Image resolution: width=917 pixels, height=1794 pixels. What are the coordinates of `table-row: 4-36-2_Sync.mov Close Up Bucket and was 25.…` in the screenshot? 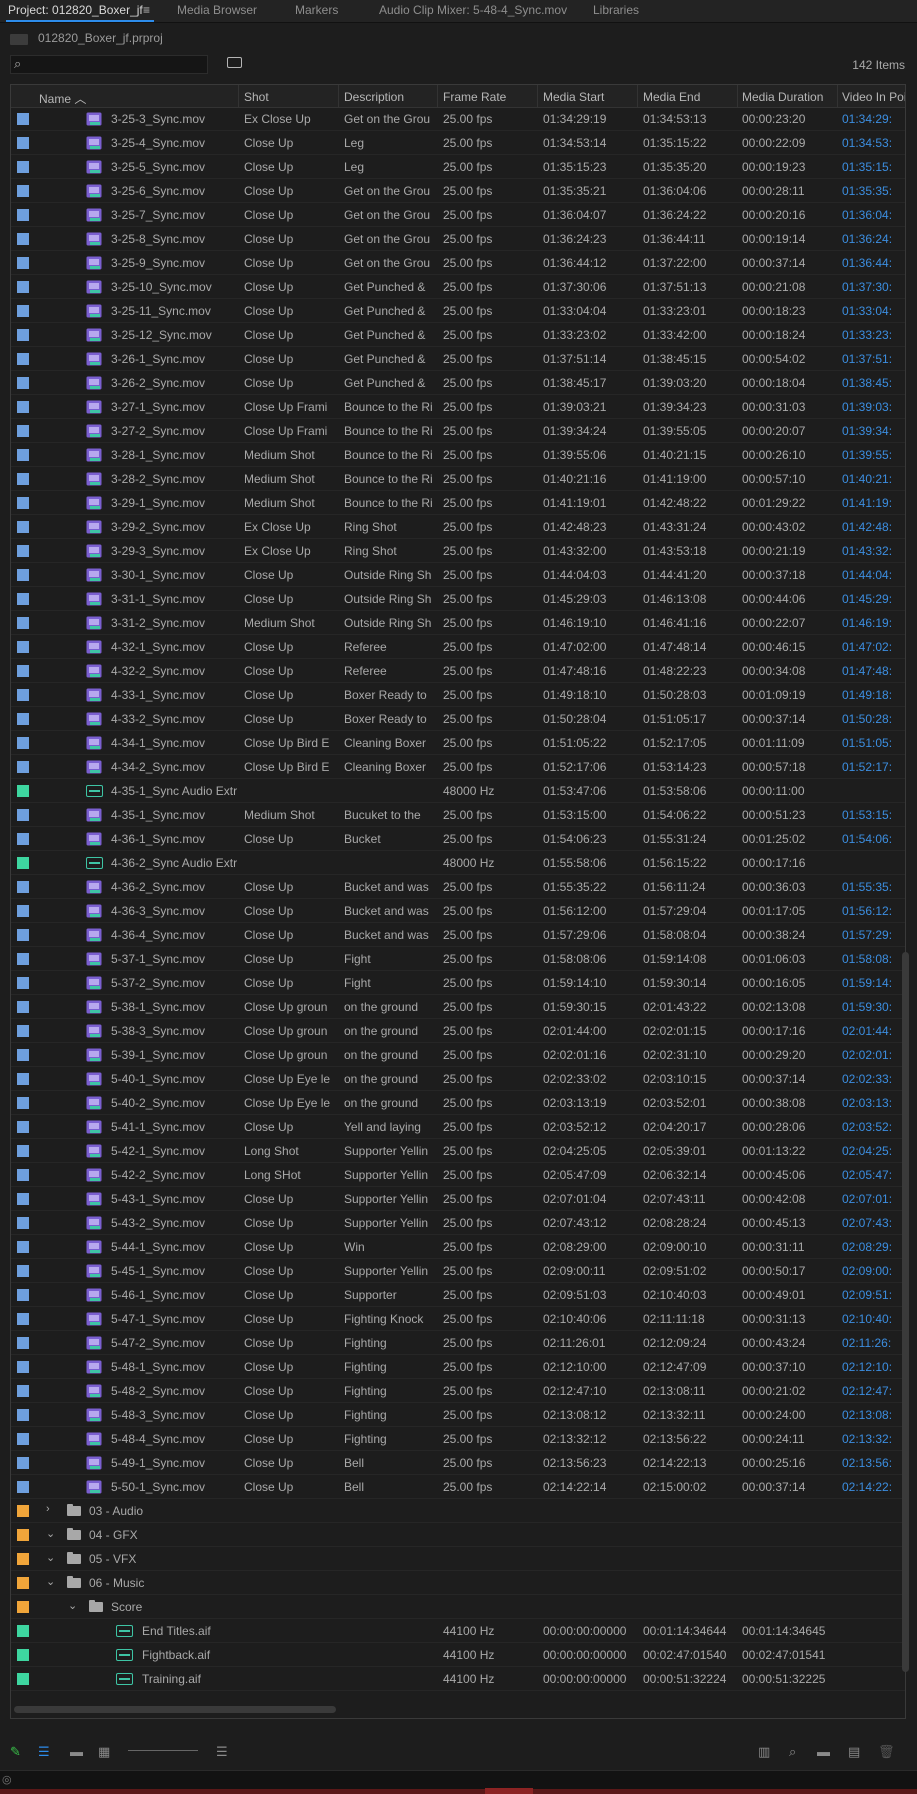 It's located at (458, 887).